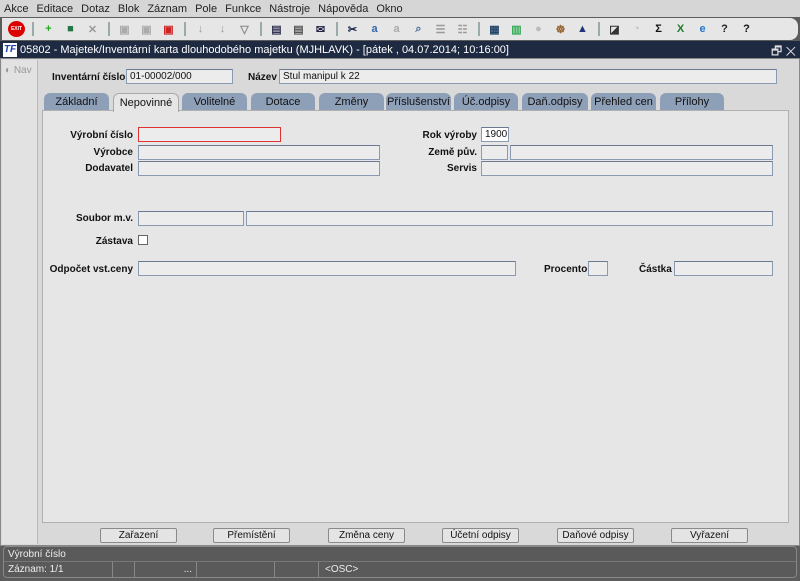 The width and height of the screenshot is (800, 581). Describe the element at coordinates (366, 535) in the screenshot. I see `action-button-2: Změna ceny` at that location.